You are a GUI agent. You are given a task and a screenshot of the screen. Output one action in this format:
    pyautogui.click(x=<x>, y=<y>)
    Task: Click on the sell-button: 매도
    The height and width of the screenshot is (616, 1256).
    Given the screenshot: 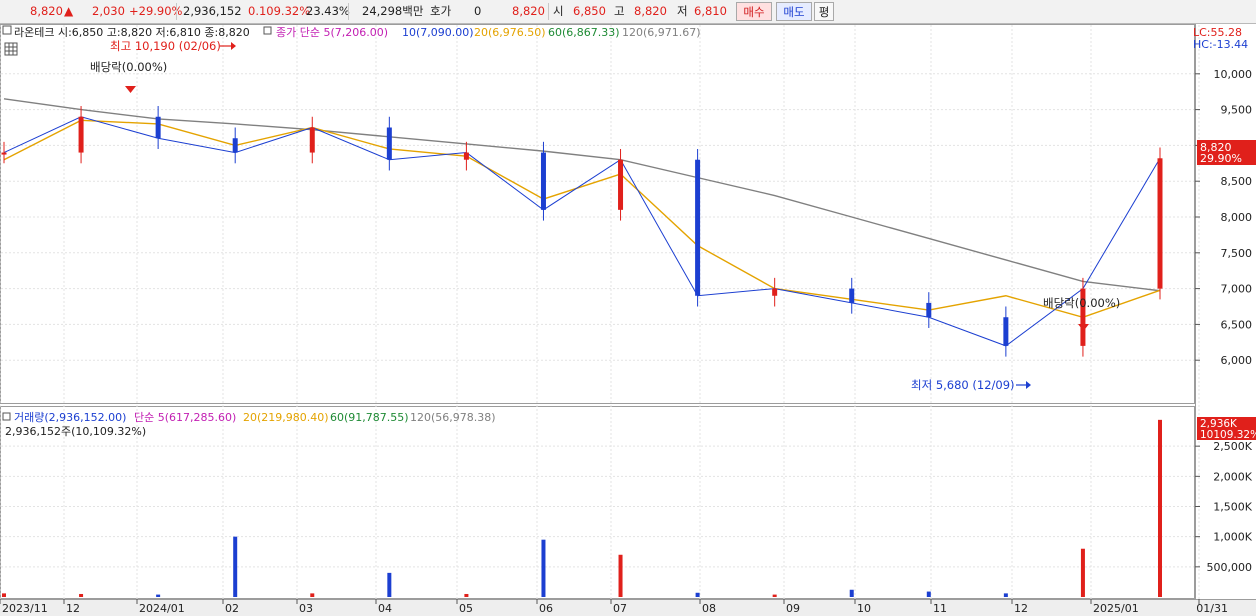 What is the action you would take?
    pyautogui.click(x=794, y=11)
    